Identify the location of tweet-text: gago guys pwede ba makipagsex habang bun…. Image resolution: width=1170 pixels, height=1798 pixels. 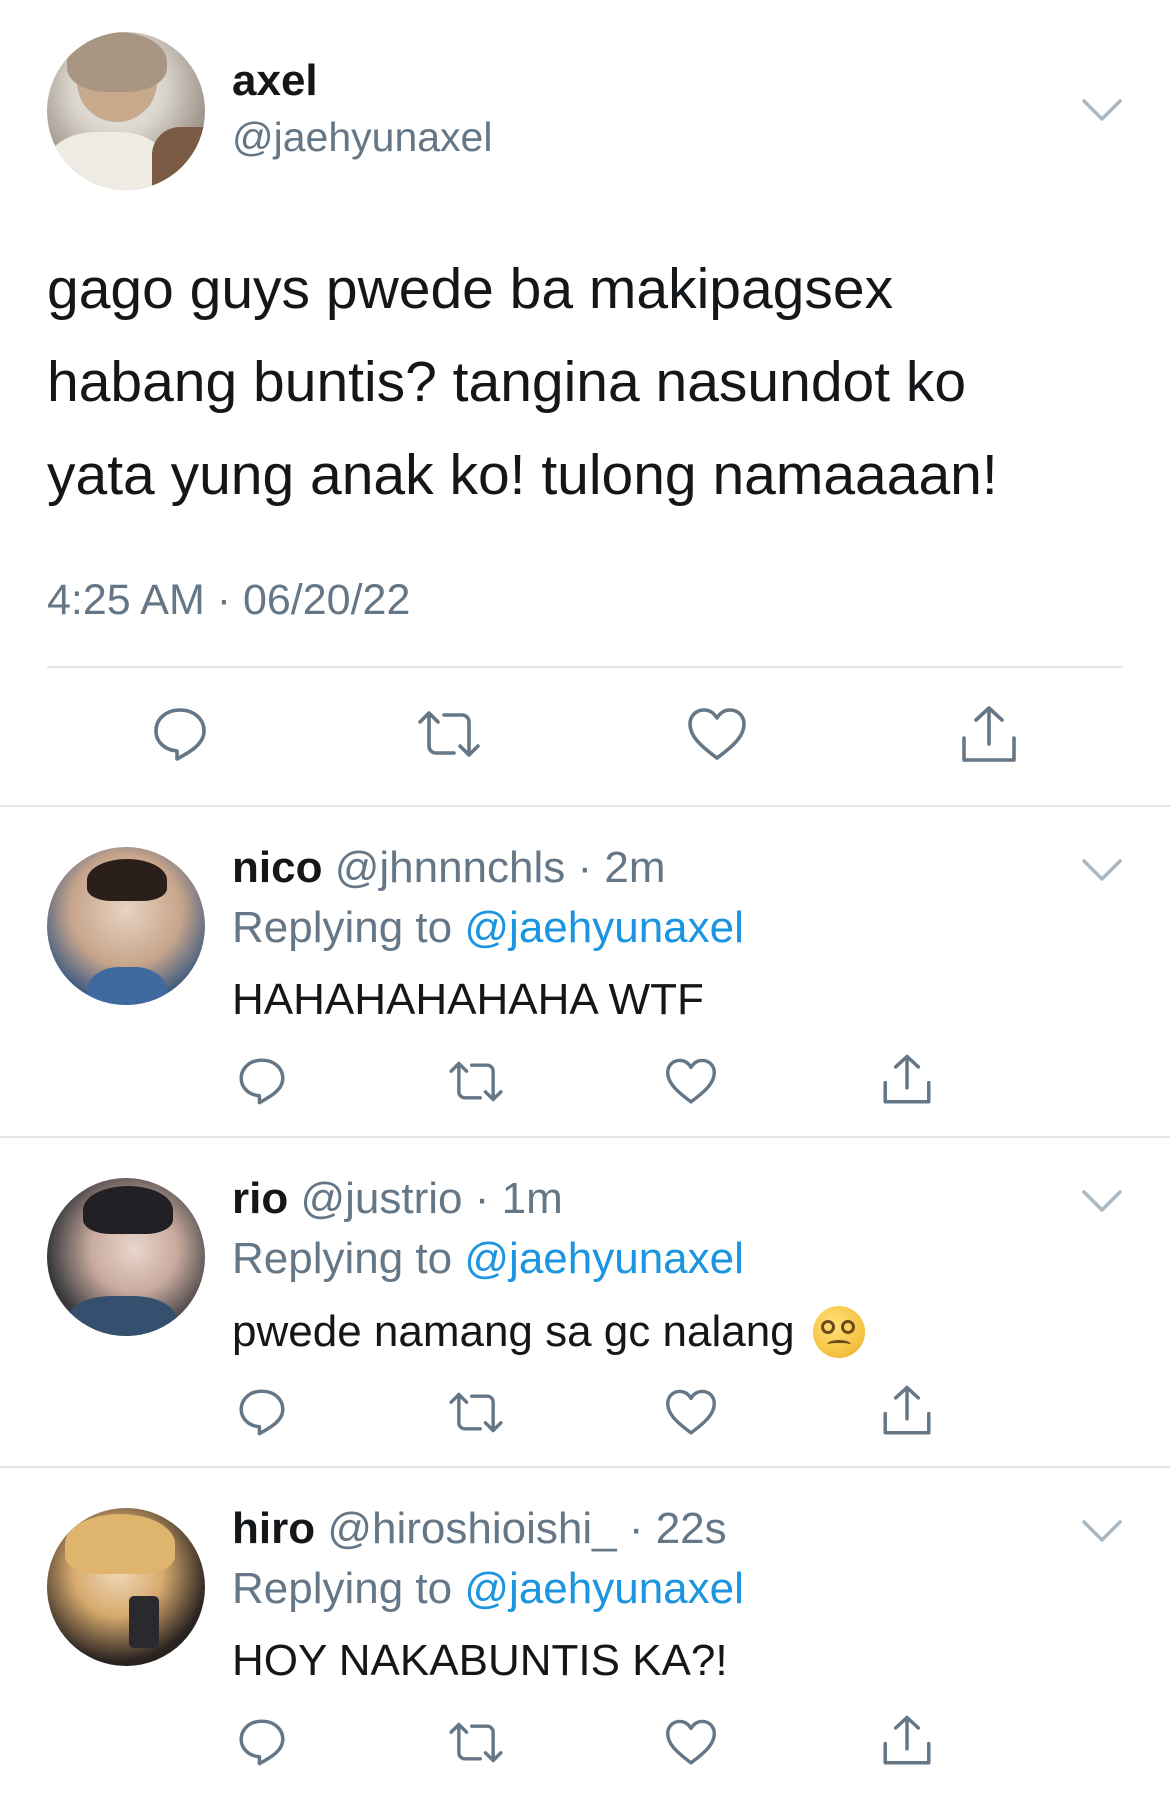
(522, 382).